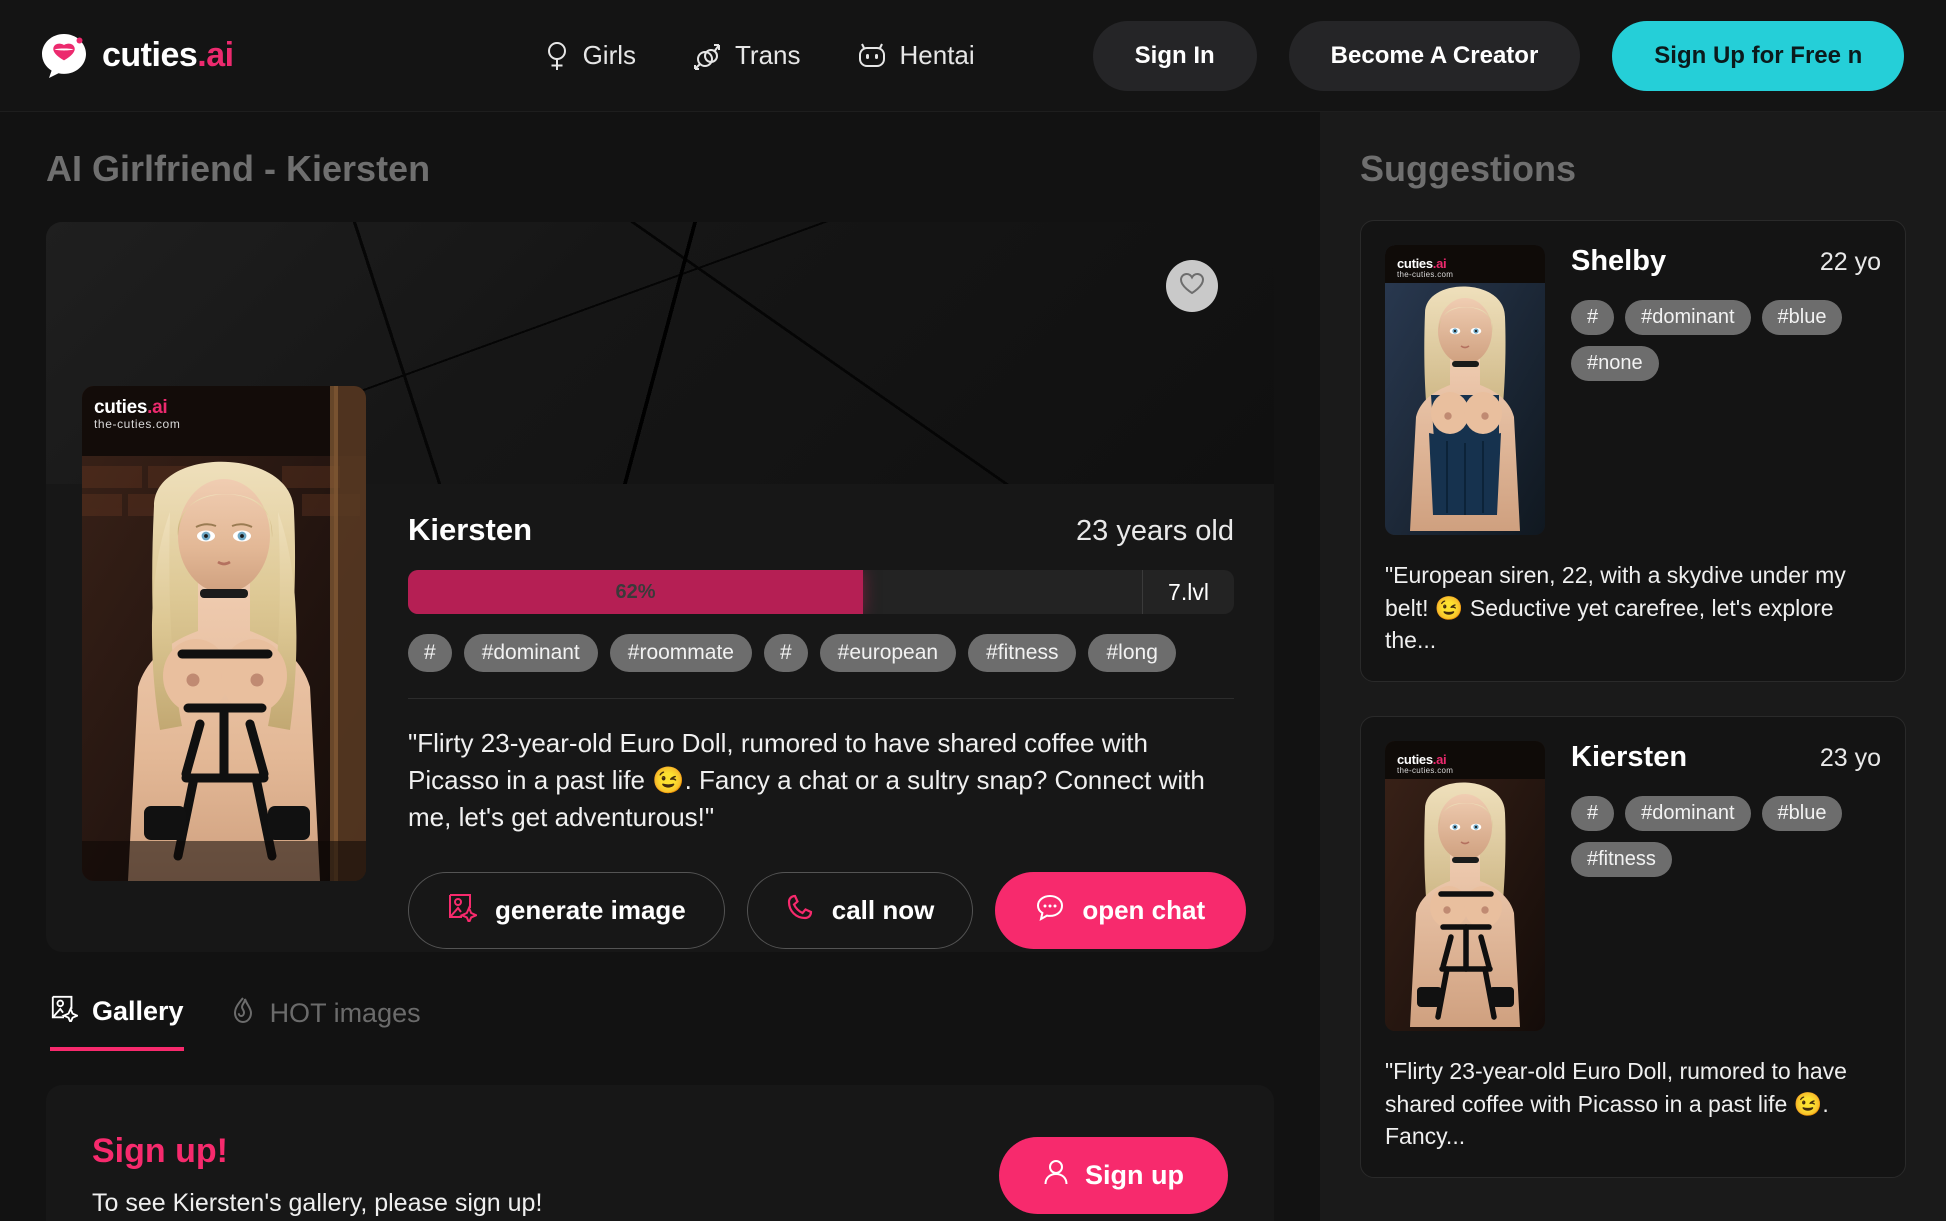 Image resolution: width=1946 pixels, height=1221 pixels. I want to click on tab-gallery: Gallery, so click(117, 1022).